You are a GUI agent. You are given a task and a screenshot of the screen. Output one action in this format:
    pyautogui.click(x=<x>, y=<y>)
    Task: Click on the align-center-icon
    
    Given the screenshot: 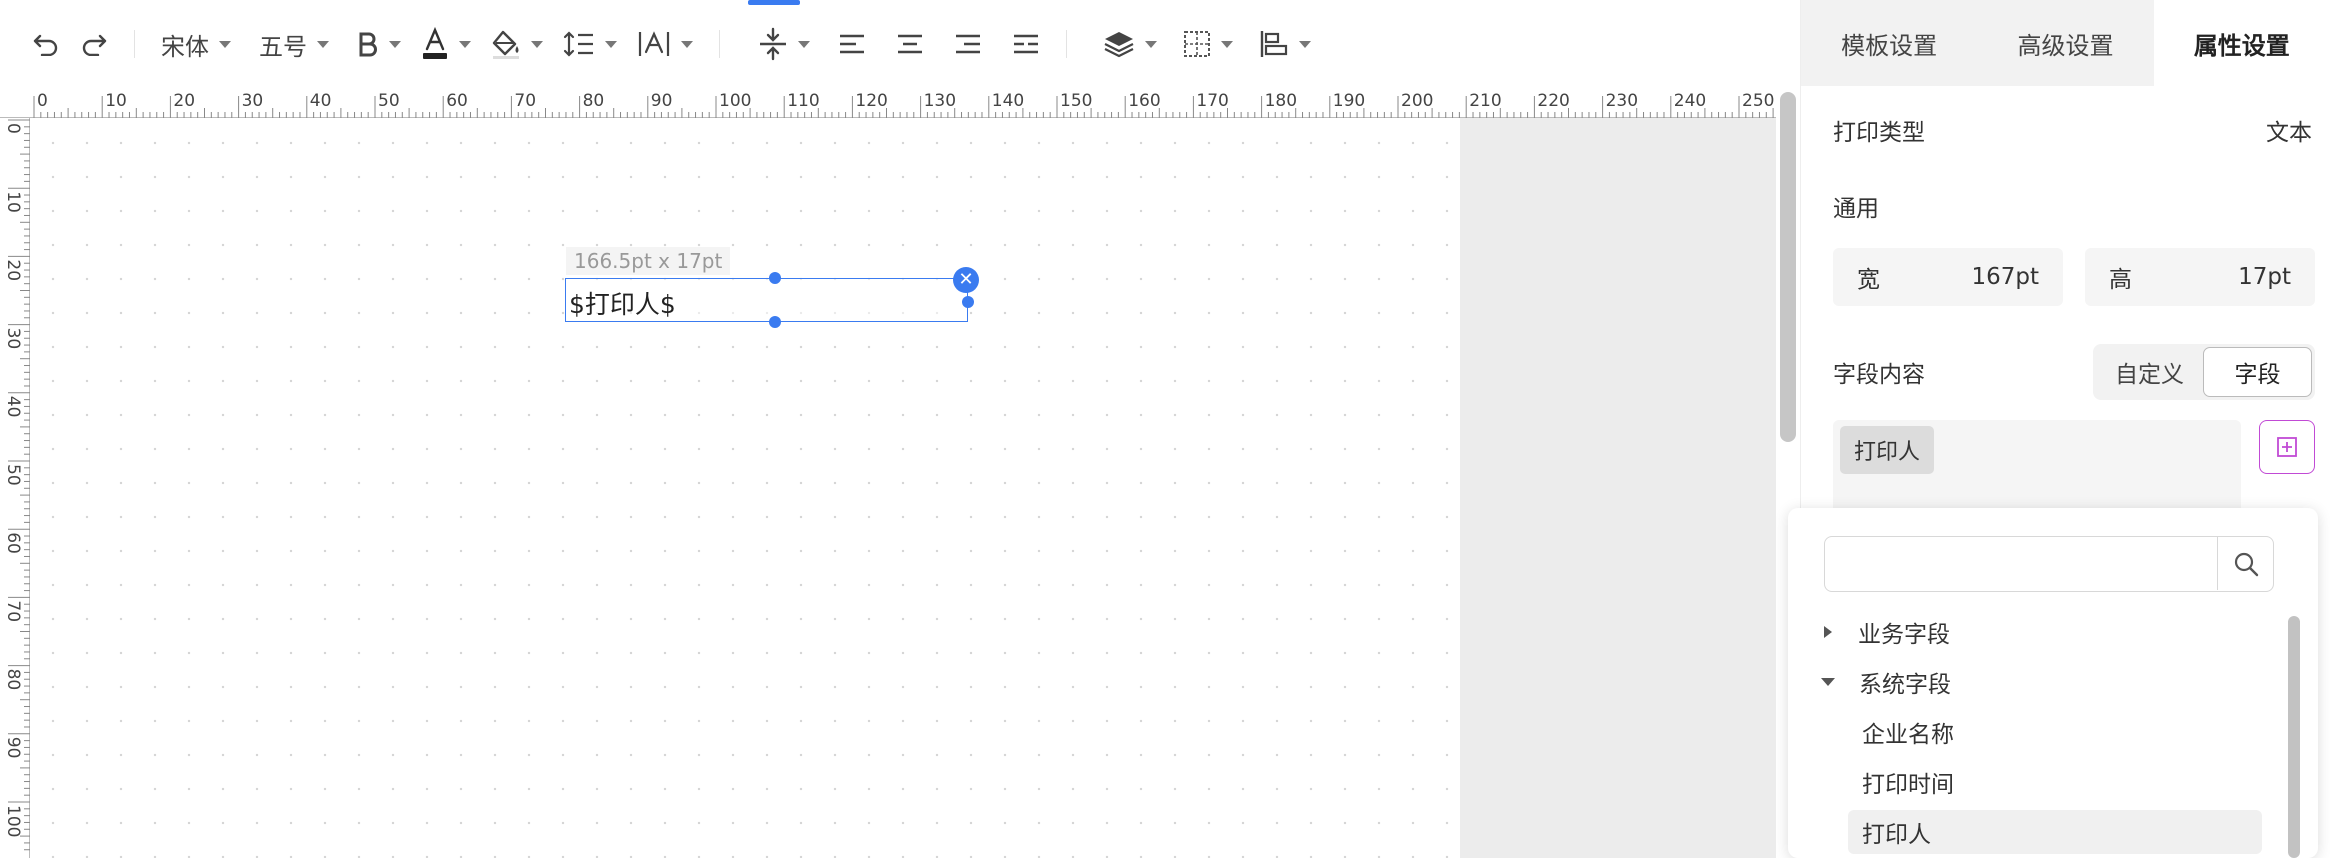 What is the action you would take?
    pyautogui.click(x=910, y=44)
    